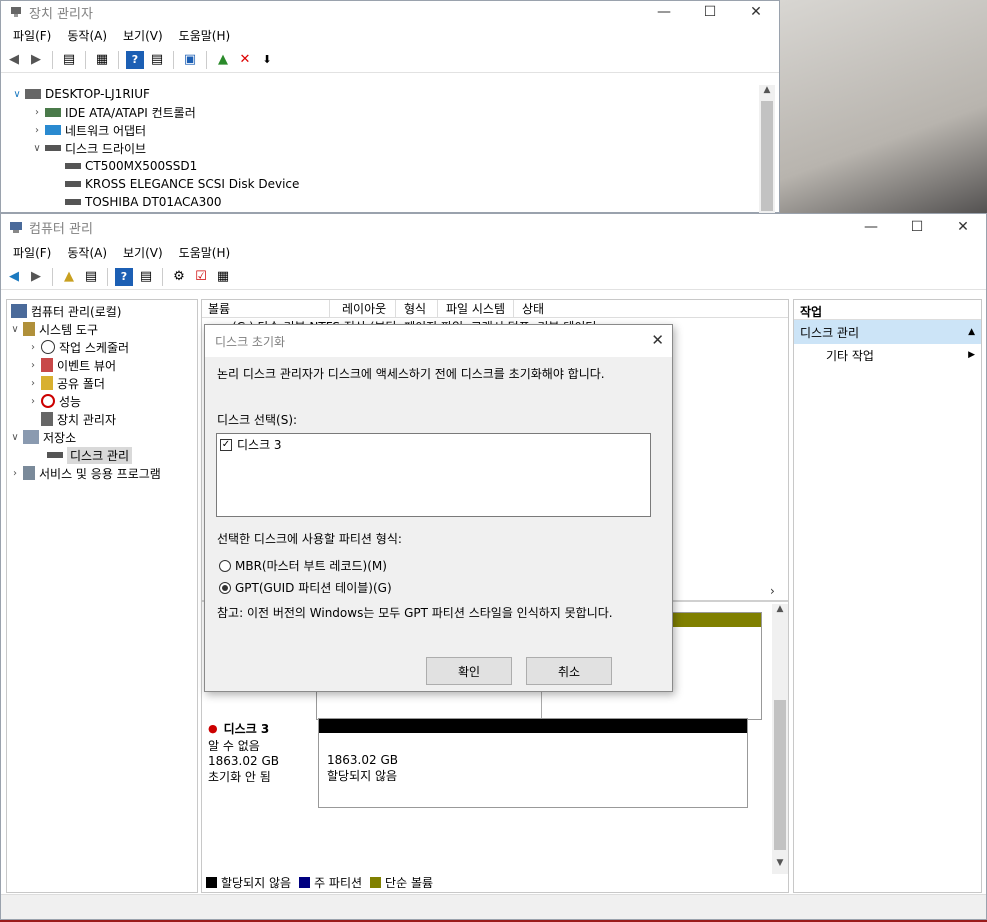 This screenshot has width=987, height=922. What do you see at coordinates (102, 347) in the screenshot?
I see `nav-task-scheduler: › 작업 스케줄러` at bounding box center [102, 347].